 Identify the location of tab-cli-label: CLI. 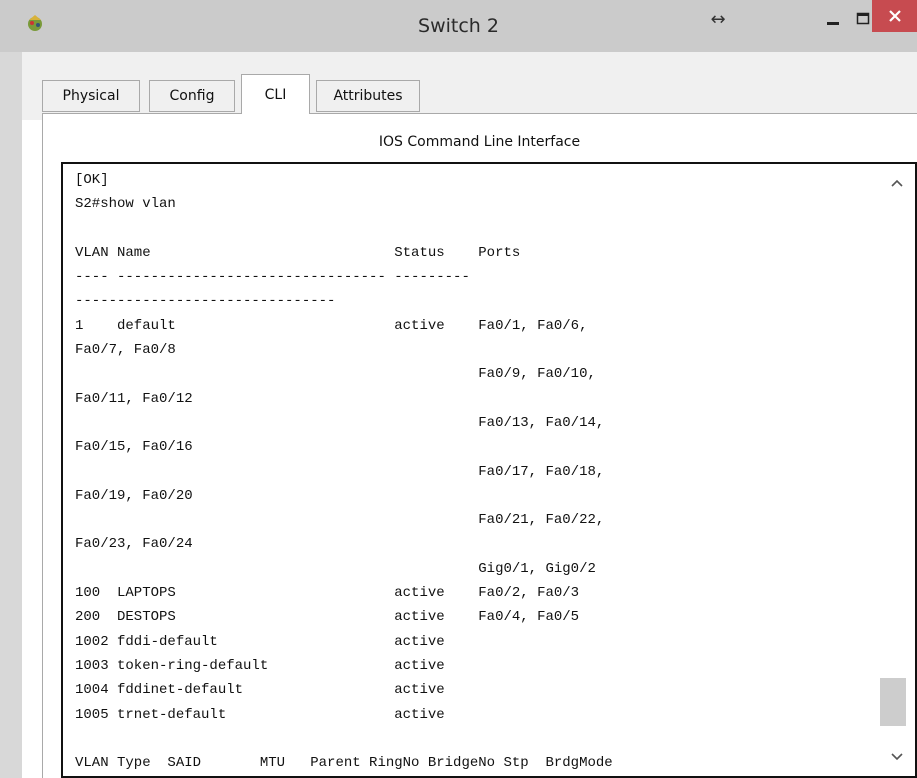
(275, 94).